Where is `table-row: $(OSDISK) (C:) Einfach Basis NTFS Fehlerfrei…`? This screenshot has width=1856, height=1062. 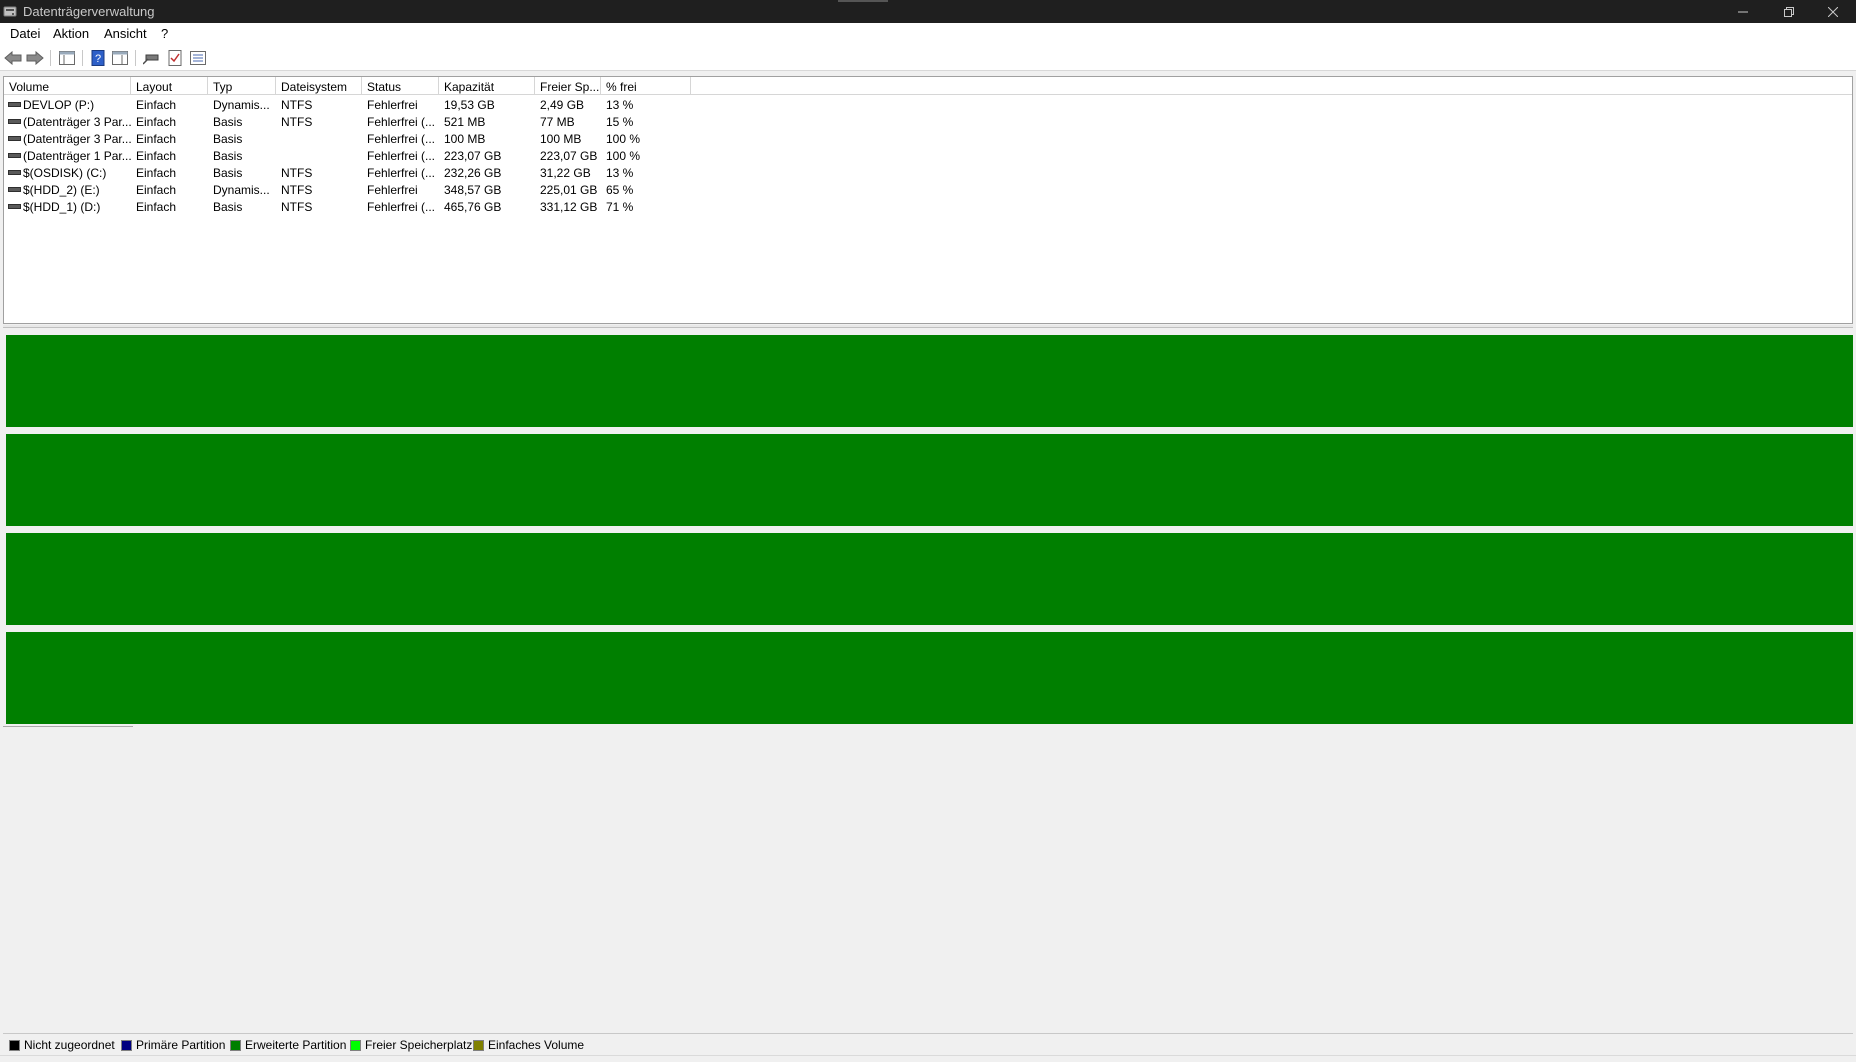
table-row: $(OSDISK) (C:) Einfach Basis NTFS Fehlerfrei… is located at coordinates (928, 172).